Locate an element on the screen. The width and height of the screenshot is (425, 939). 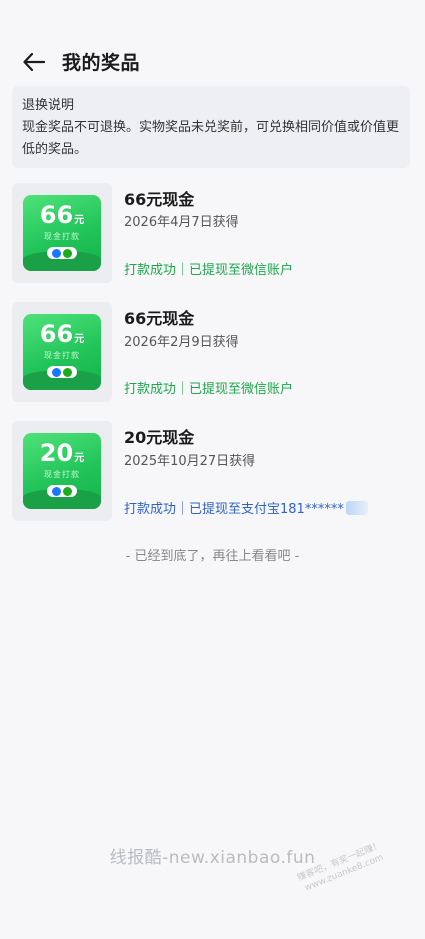
redacted-account is located at coordinates (356, 508).